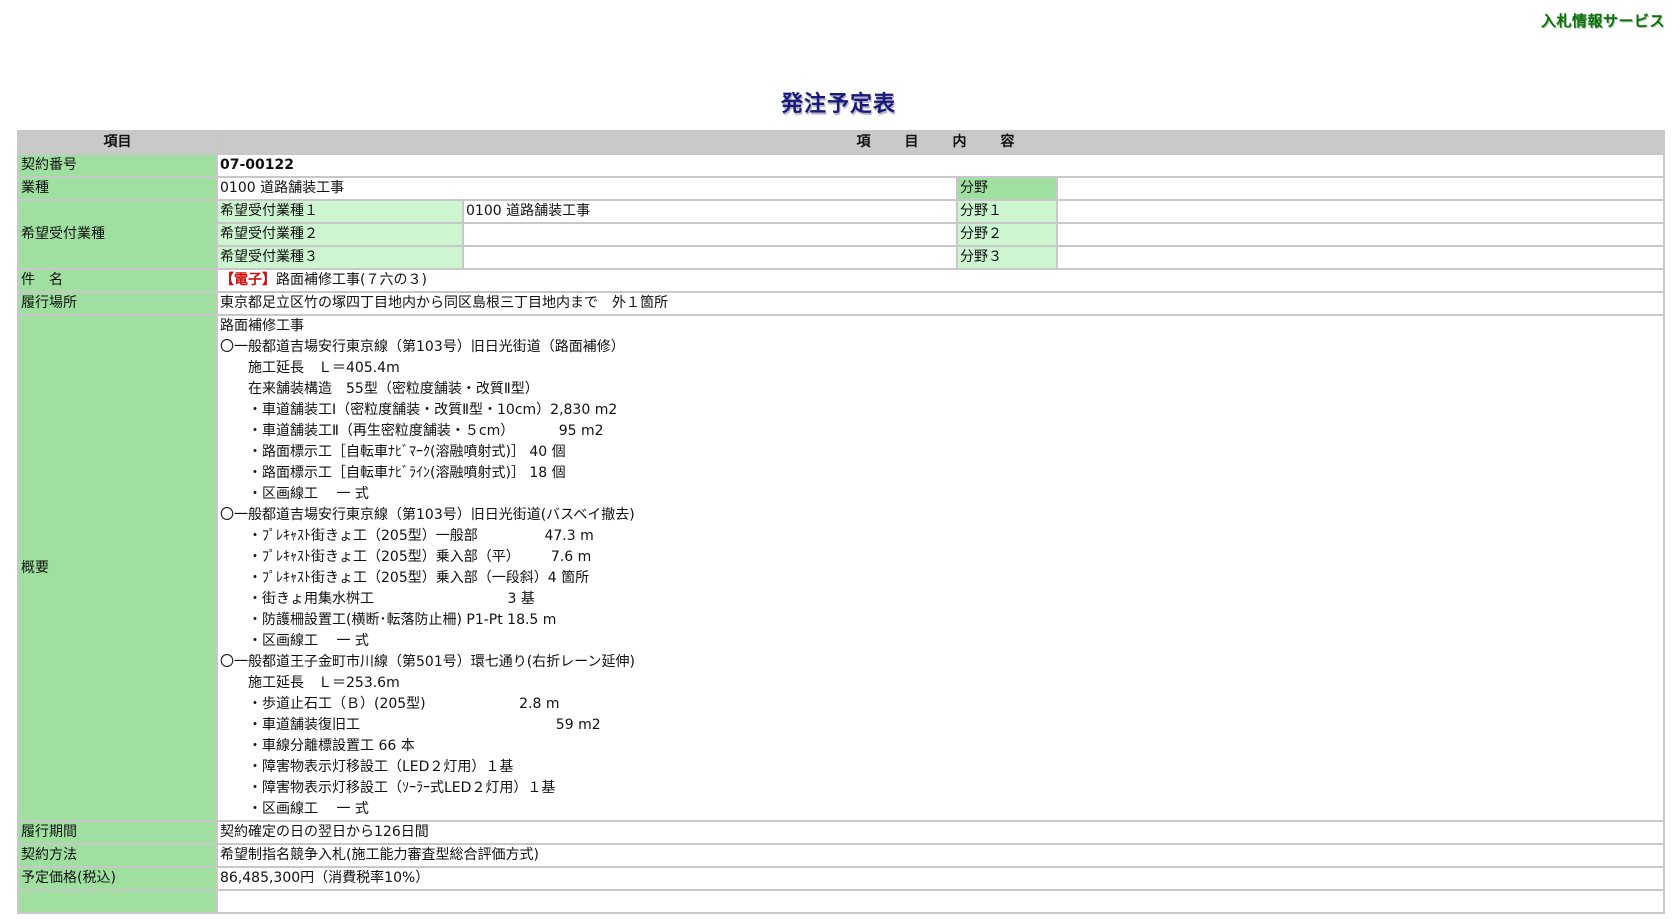 The image size is (1677, 919). What do you see at coordinates (421, 536) in the screenshot?
I see `overview-line: ・ﾌﾟﾚｷｬｽﾄ街きょ工（205型）一般部 47.3 m` at bounding box center [421, 536].